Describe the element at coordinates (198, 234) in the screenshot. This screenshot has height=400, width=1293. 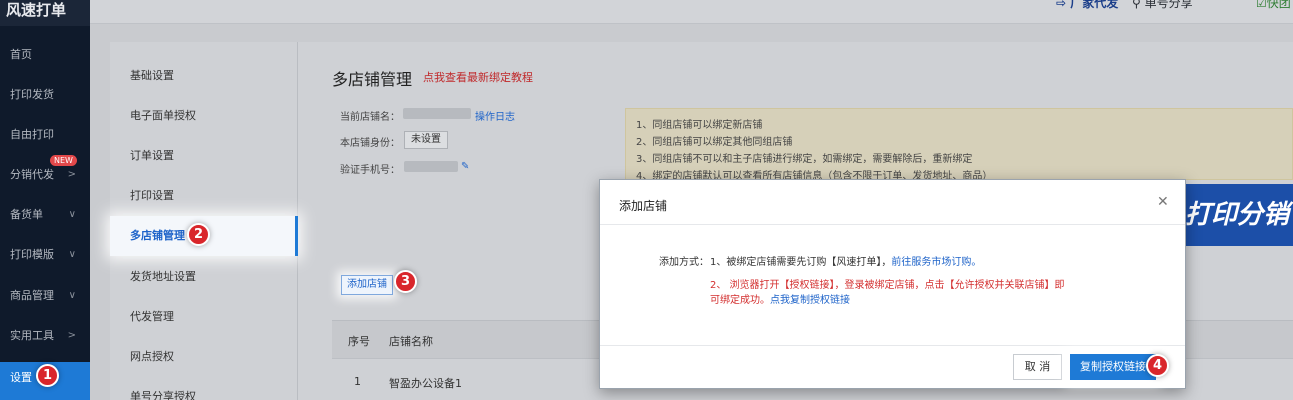
I see `step-marker-2: 2` at that location.